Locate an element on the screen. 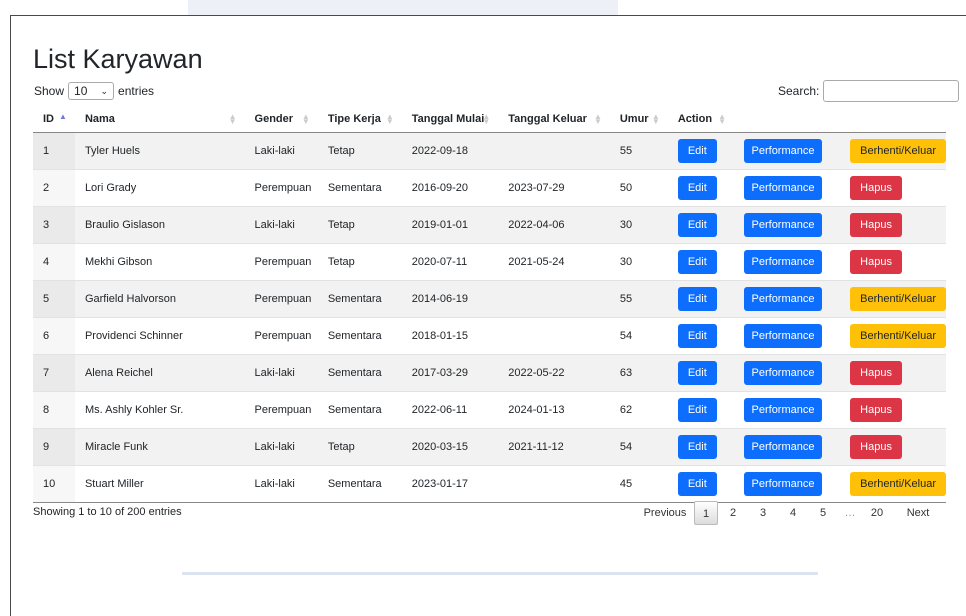 The image size is (966, 616). pagination-previous: Previous is located at coordinates (665, 513).